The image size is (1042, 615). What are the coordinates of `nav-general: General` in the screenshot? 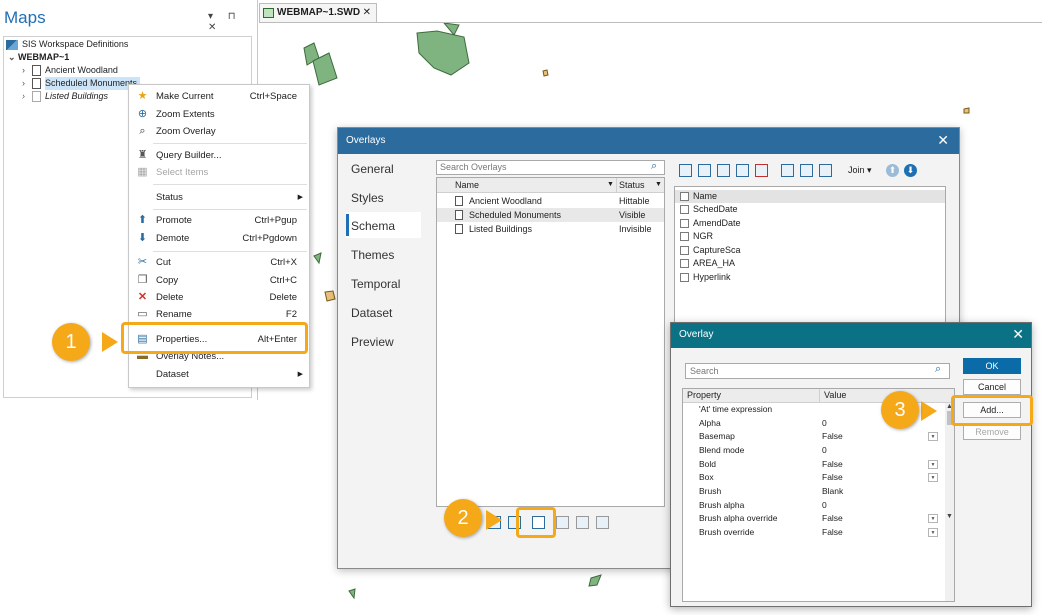 It's located at (372, 169).